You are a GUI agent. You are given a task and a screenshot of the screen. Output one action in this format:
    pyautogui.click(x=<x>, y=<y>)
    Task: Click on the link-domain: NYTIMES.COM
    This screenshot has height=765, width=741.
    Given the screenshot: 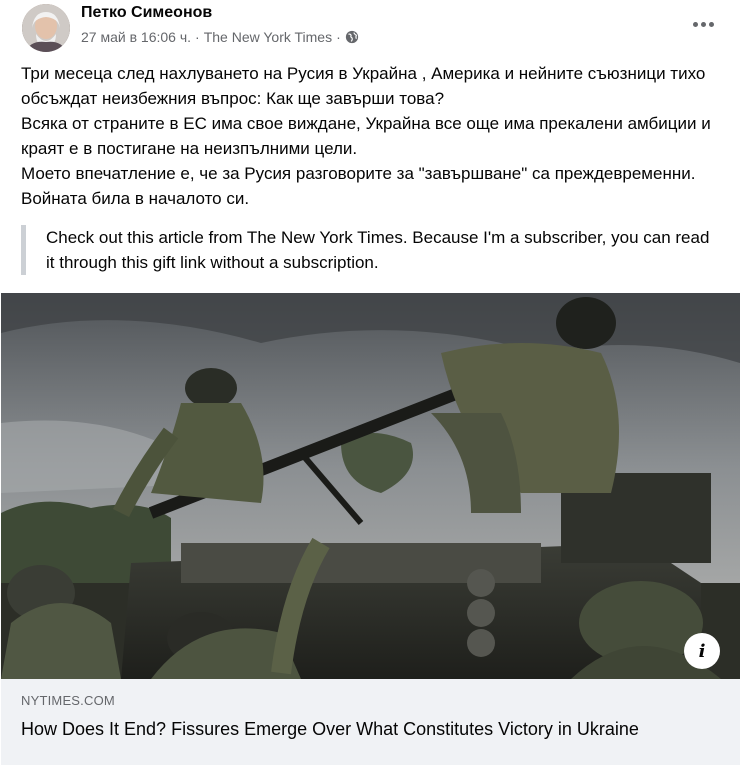 What is the action you would take?
    pyautogui.click(x=68, y=700)
    